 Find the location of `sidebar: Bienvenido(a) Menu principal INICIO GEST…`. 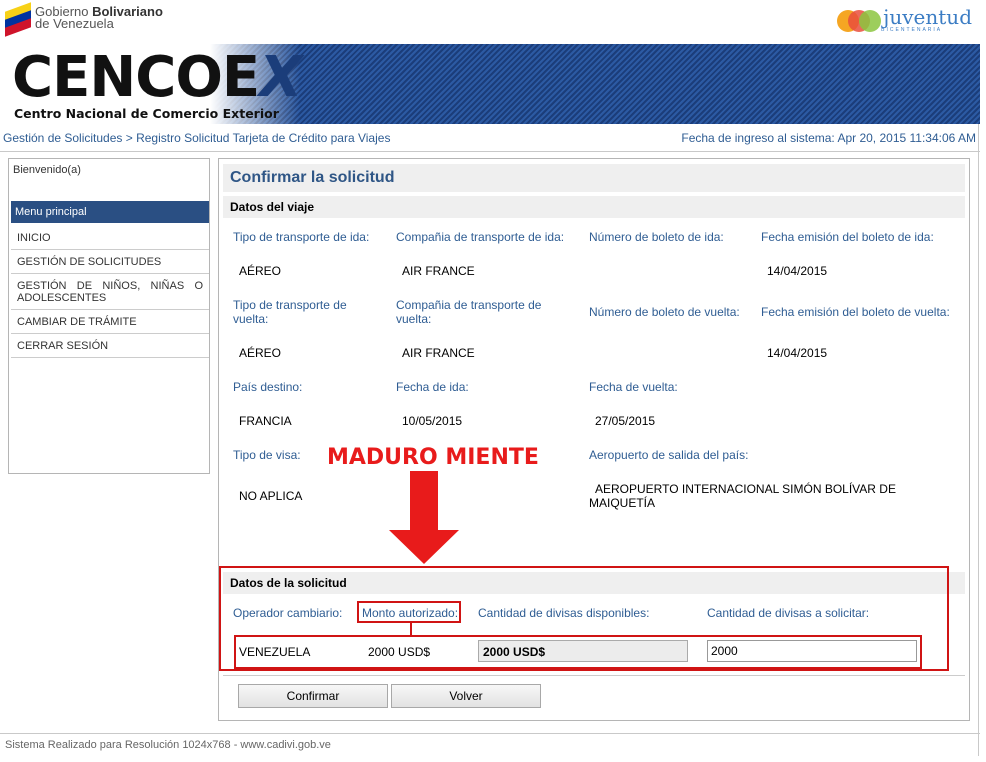

sidebar: Bienvenido(a) Menu principal INICIO GEST… is located at coordinates (109, 316).